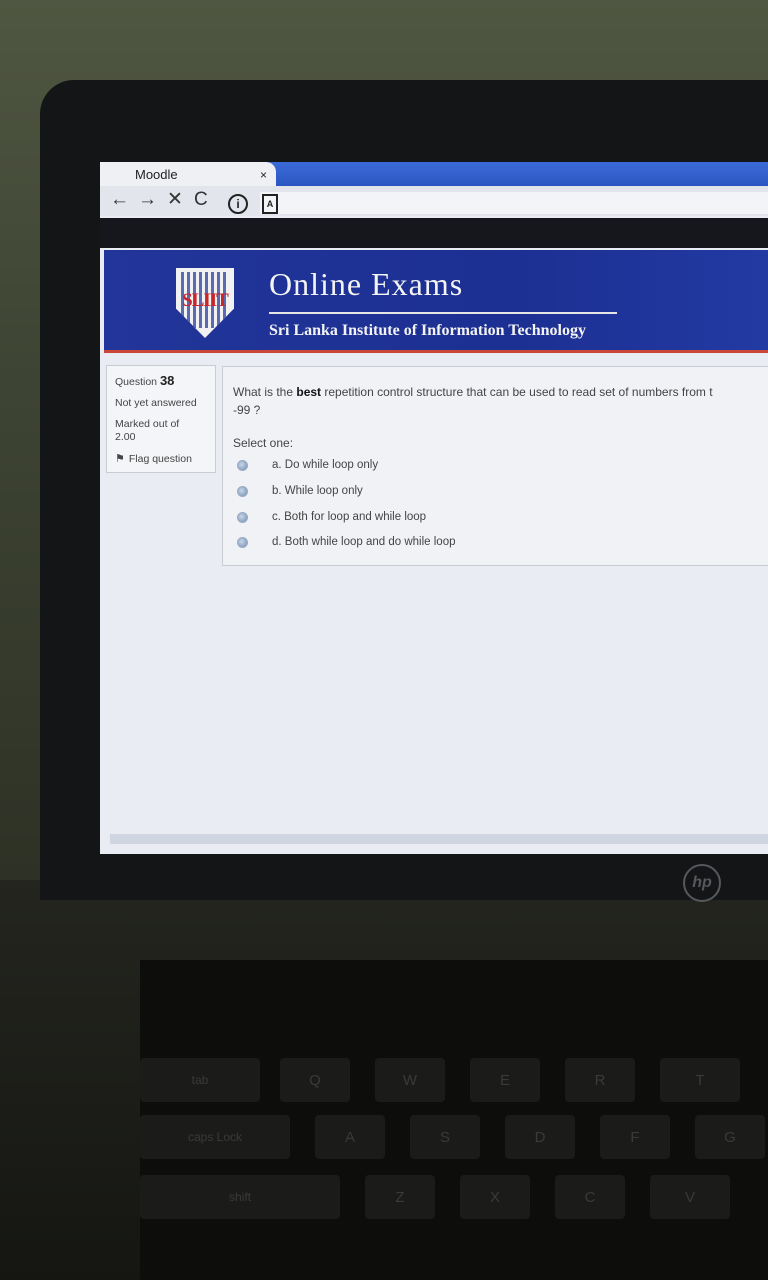 This screenshot has height=1280, width=768. What do you see at coordinates (263, 175) in the screenshot?
I see `tab-close-icon: ×` at bounding box center [263, 175].